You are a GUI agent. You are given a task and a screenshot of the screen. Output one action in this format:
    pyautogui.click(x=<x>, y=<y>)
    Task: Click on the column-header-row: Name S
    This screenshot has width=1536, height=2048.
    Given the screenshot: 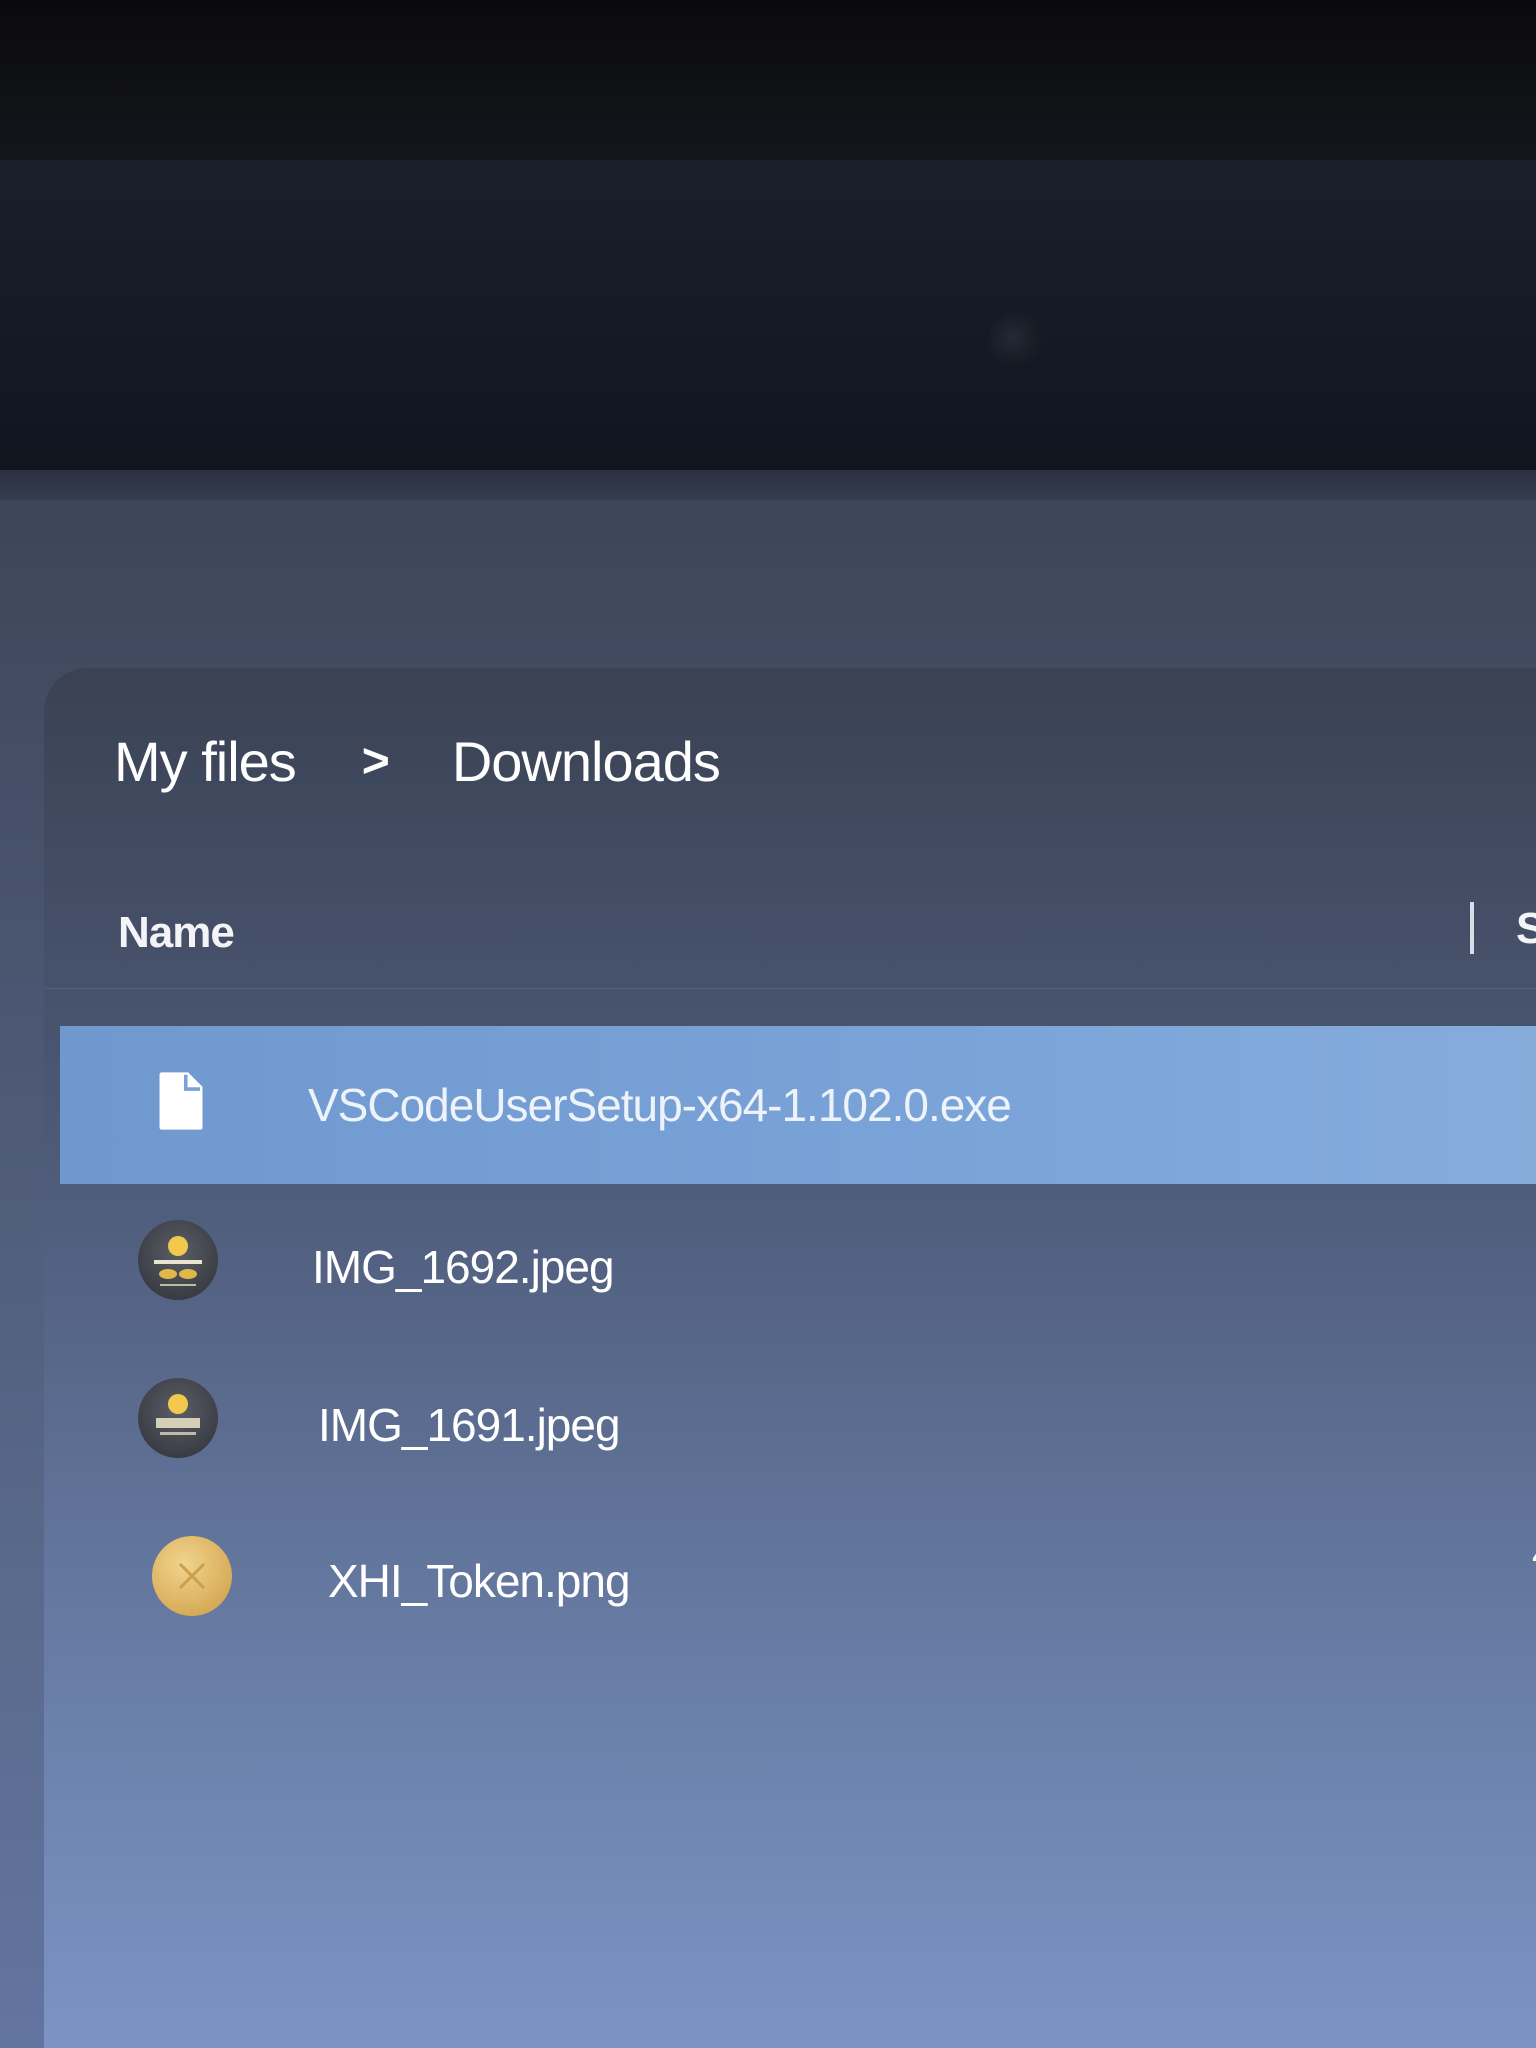 What is the action you would take?
    pyautogui.click(x=790, y=933)
    